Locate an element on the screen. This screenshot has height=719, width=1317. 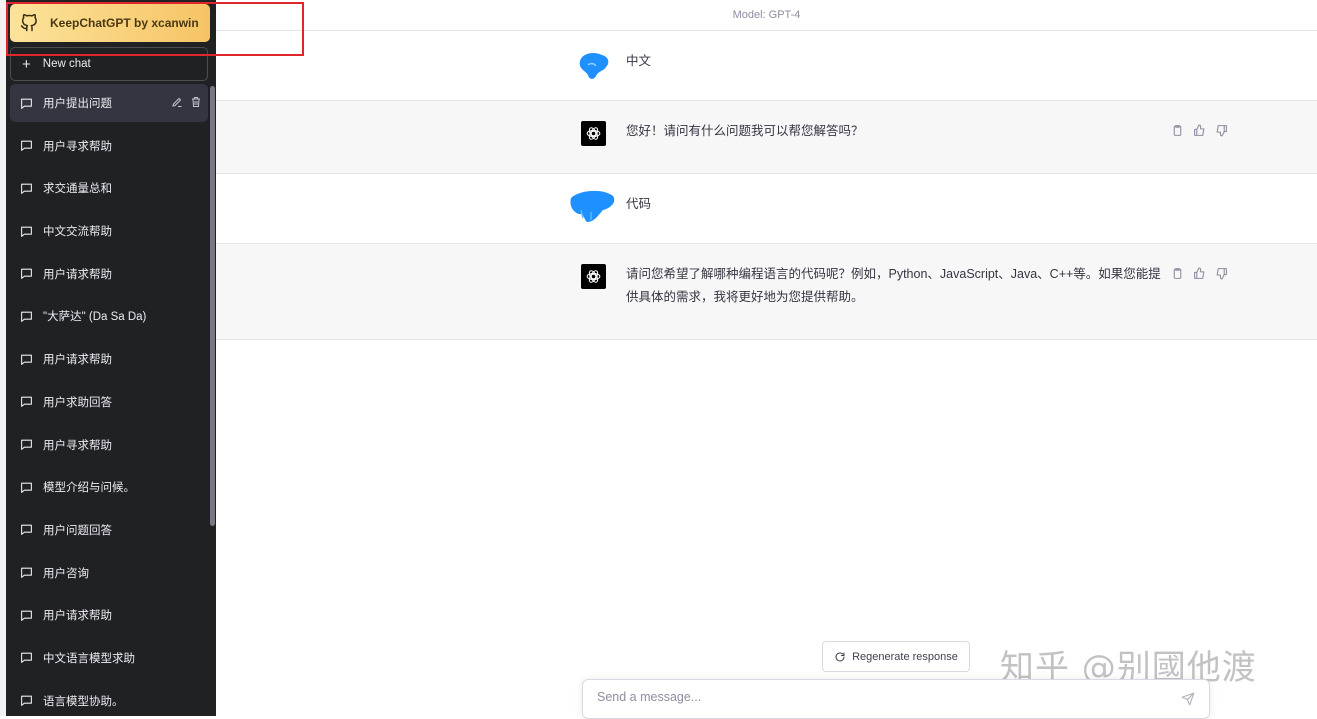
sidebar-scrollbar is located at coordinates (212, 306).